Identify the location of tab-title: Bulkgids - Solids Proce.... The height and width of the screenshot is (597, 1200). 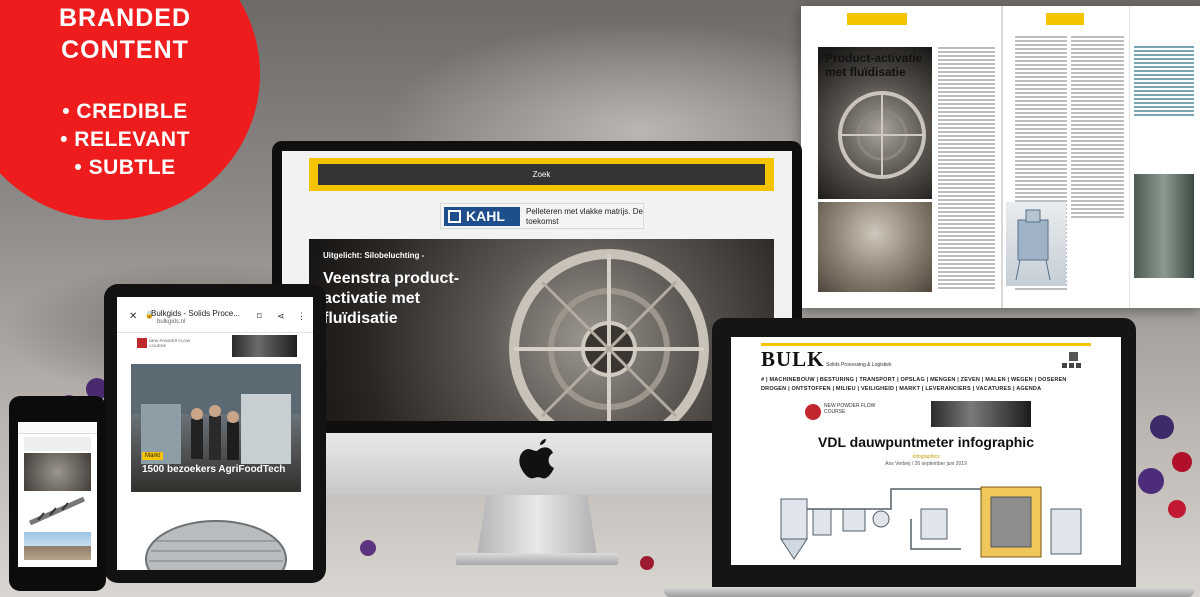
(195, 313).